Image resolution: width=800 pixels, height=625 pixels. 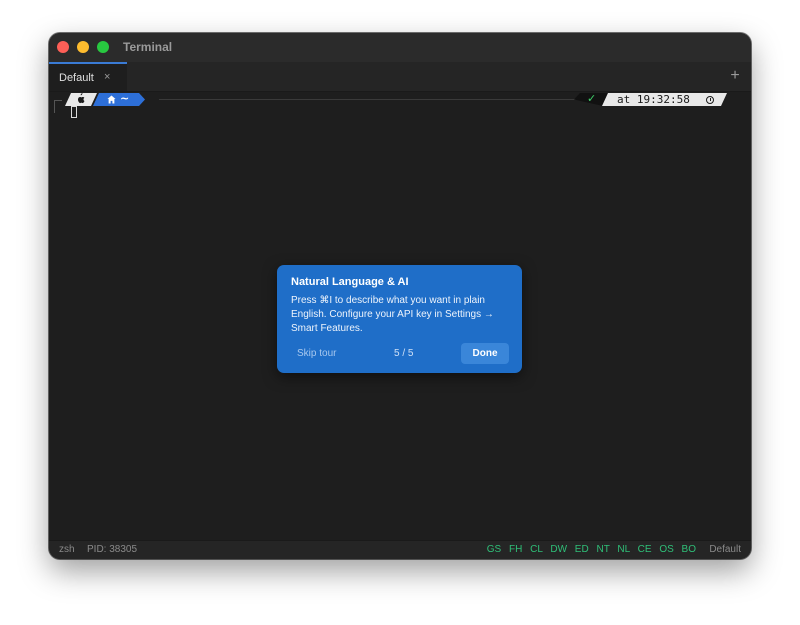 What do you see at coordinates (63, 47) in the screenshot?
I see `close-window-button` at bounding box center [63, 47].